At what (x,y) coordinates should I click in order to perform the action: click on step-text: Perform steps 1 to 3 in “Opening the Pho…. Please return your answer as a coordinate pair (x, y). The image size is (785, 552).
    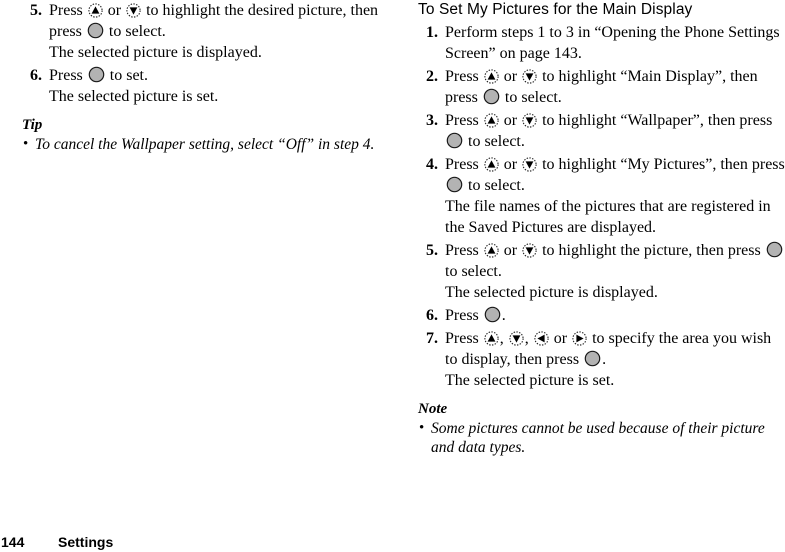
    Looking at the image, I should click on (612, 43).